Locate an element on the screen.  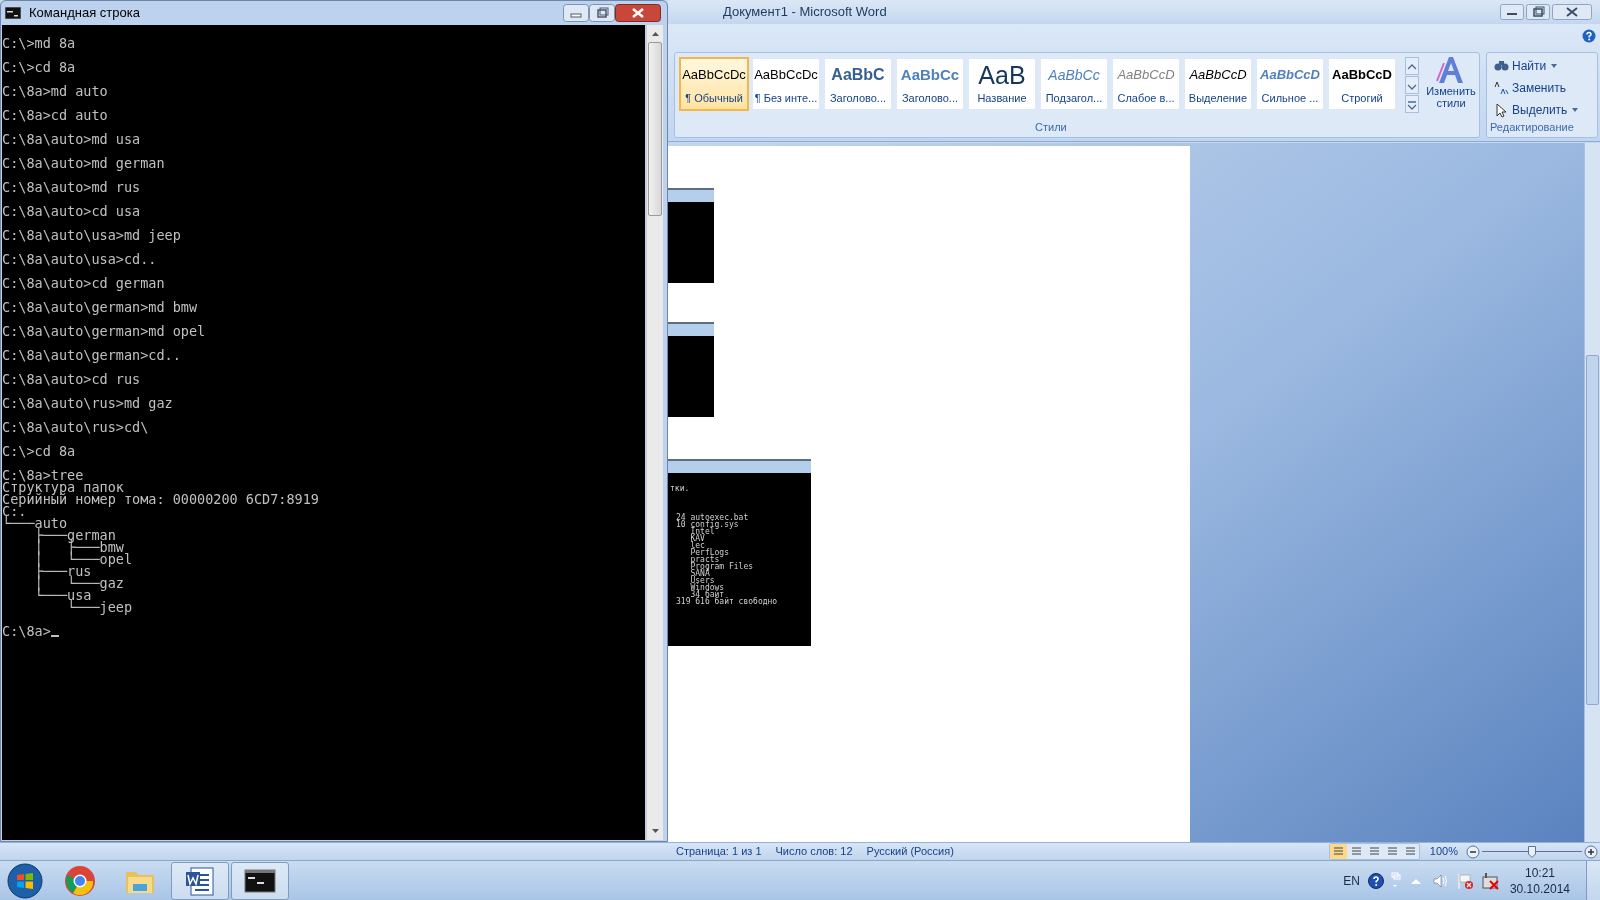
status-text: Русский (Россия) is located at coordinates (910, 851).